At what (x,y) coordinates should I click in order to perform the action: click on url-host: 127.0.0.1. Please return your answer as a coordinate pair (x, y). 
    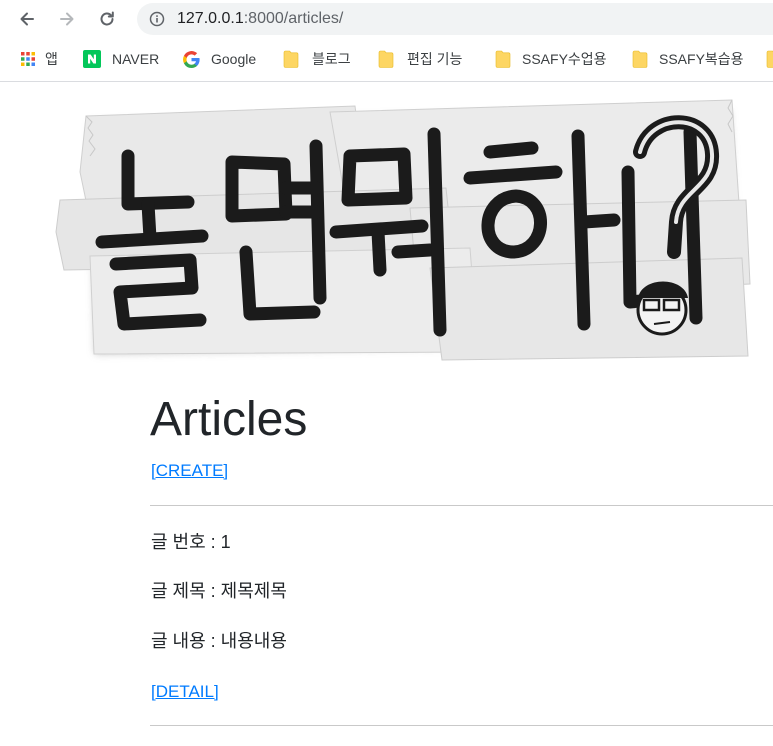
    Looking at the image, I should click on (210, 18).